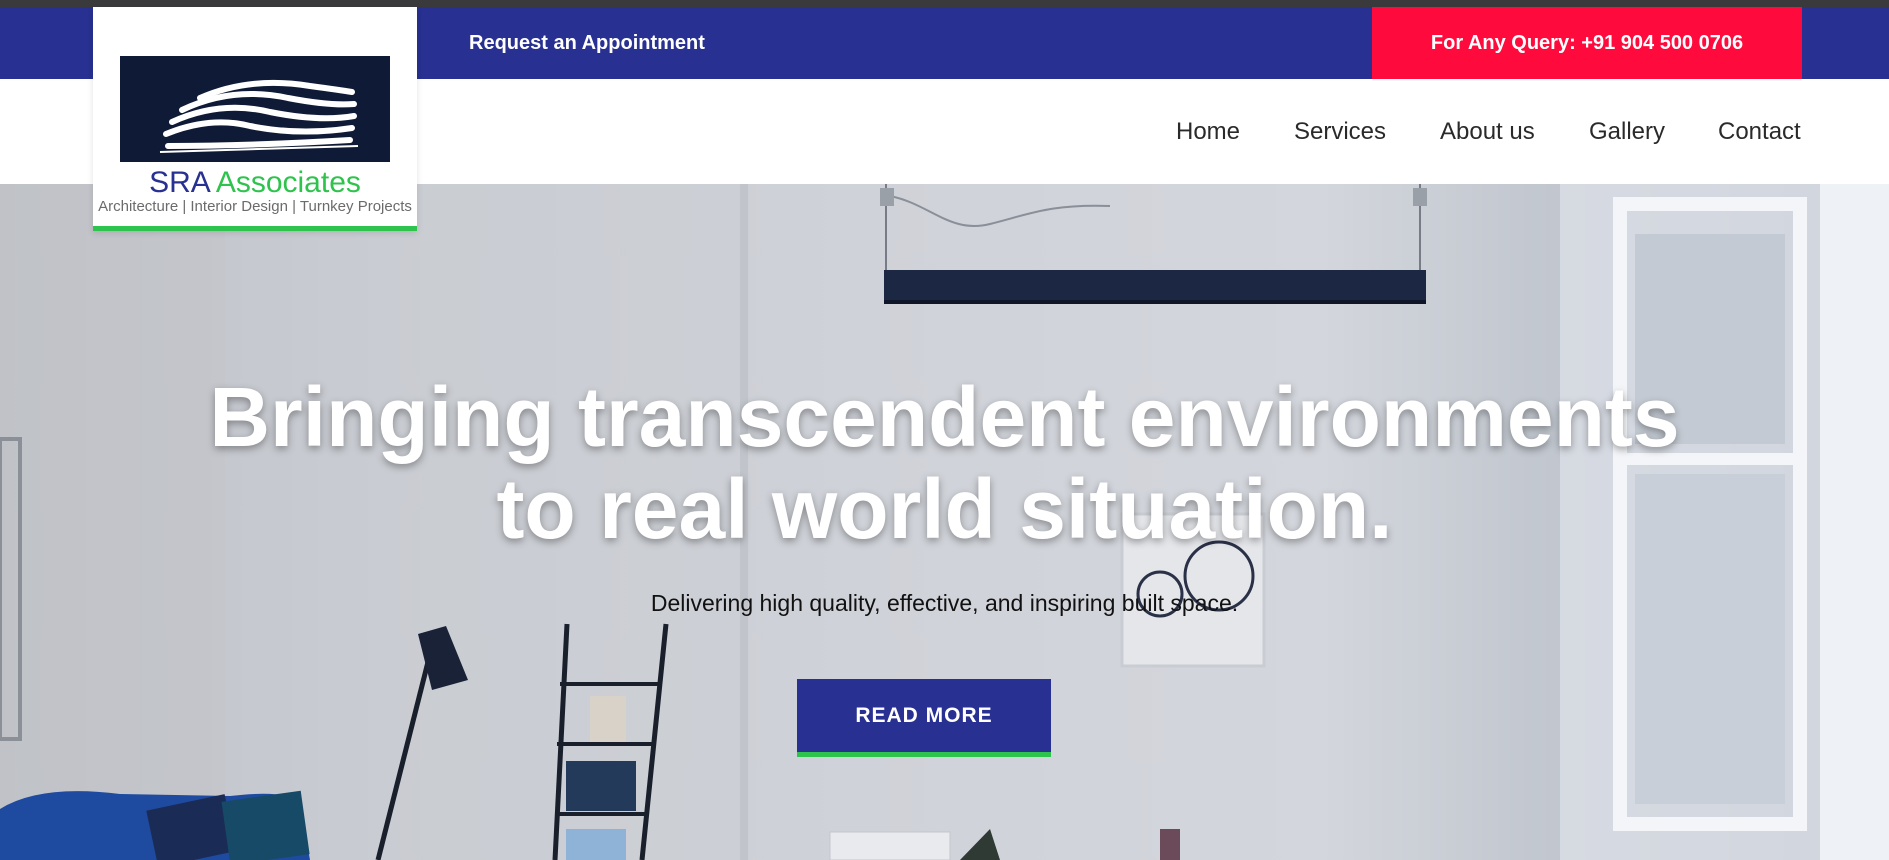 This screenshot has width=1889, height=860. I want to click on logo-name-part2: Associates, so click(288, 182).